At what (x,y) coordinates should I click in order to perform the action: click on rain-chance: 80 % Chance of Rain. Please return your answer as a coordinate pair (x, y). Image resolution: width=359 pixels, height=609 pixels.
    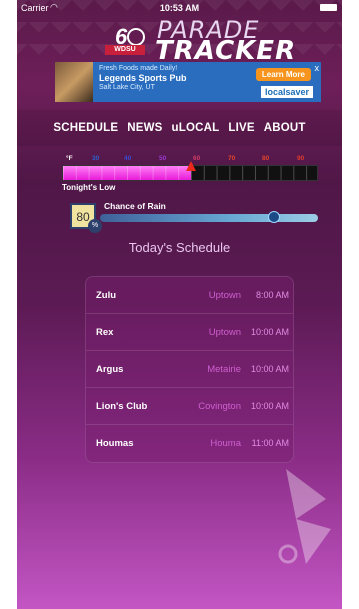
    Looking at the image, I should click on (194, 217).